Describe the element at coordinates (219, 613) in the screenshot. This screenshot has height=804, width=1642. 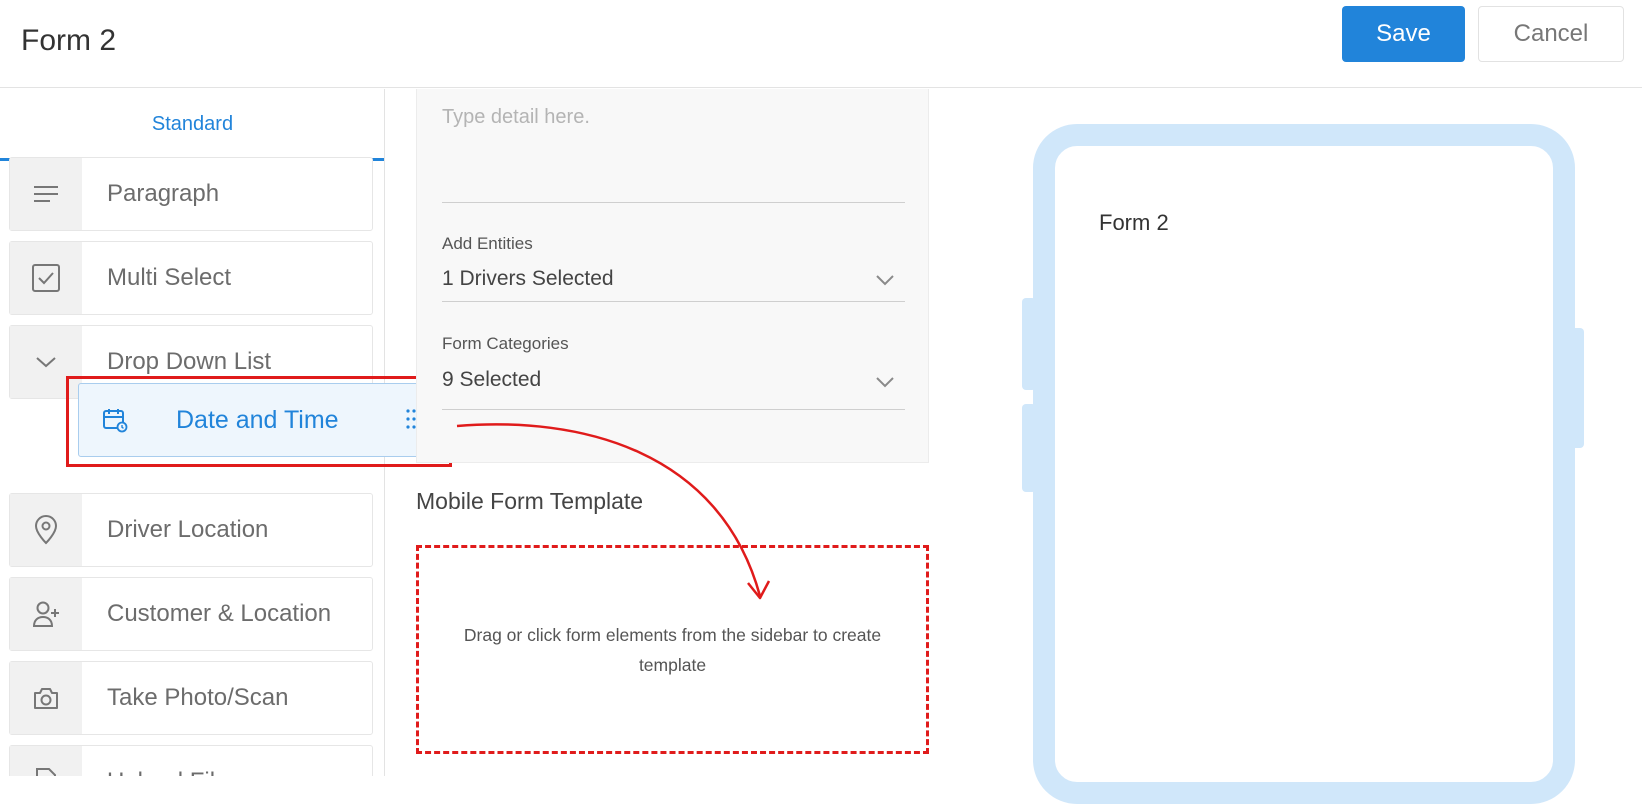
I see `sidebar-item-label: Customer & Location` at that location.